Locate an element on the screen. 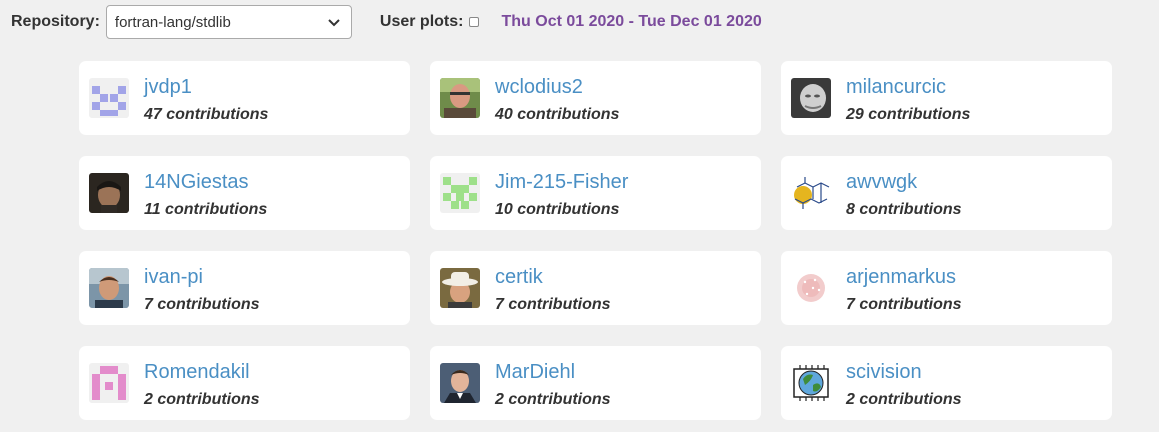  contributor-card: Romendakil 2 contributions is located at coordinates (244, 383).